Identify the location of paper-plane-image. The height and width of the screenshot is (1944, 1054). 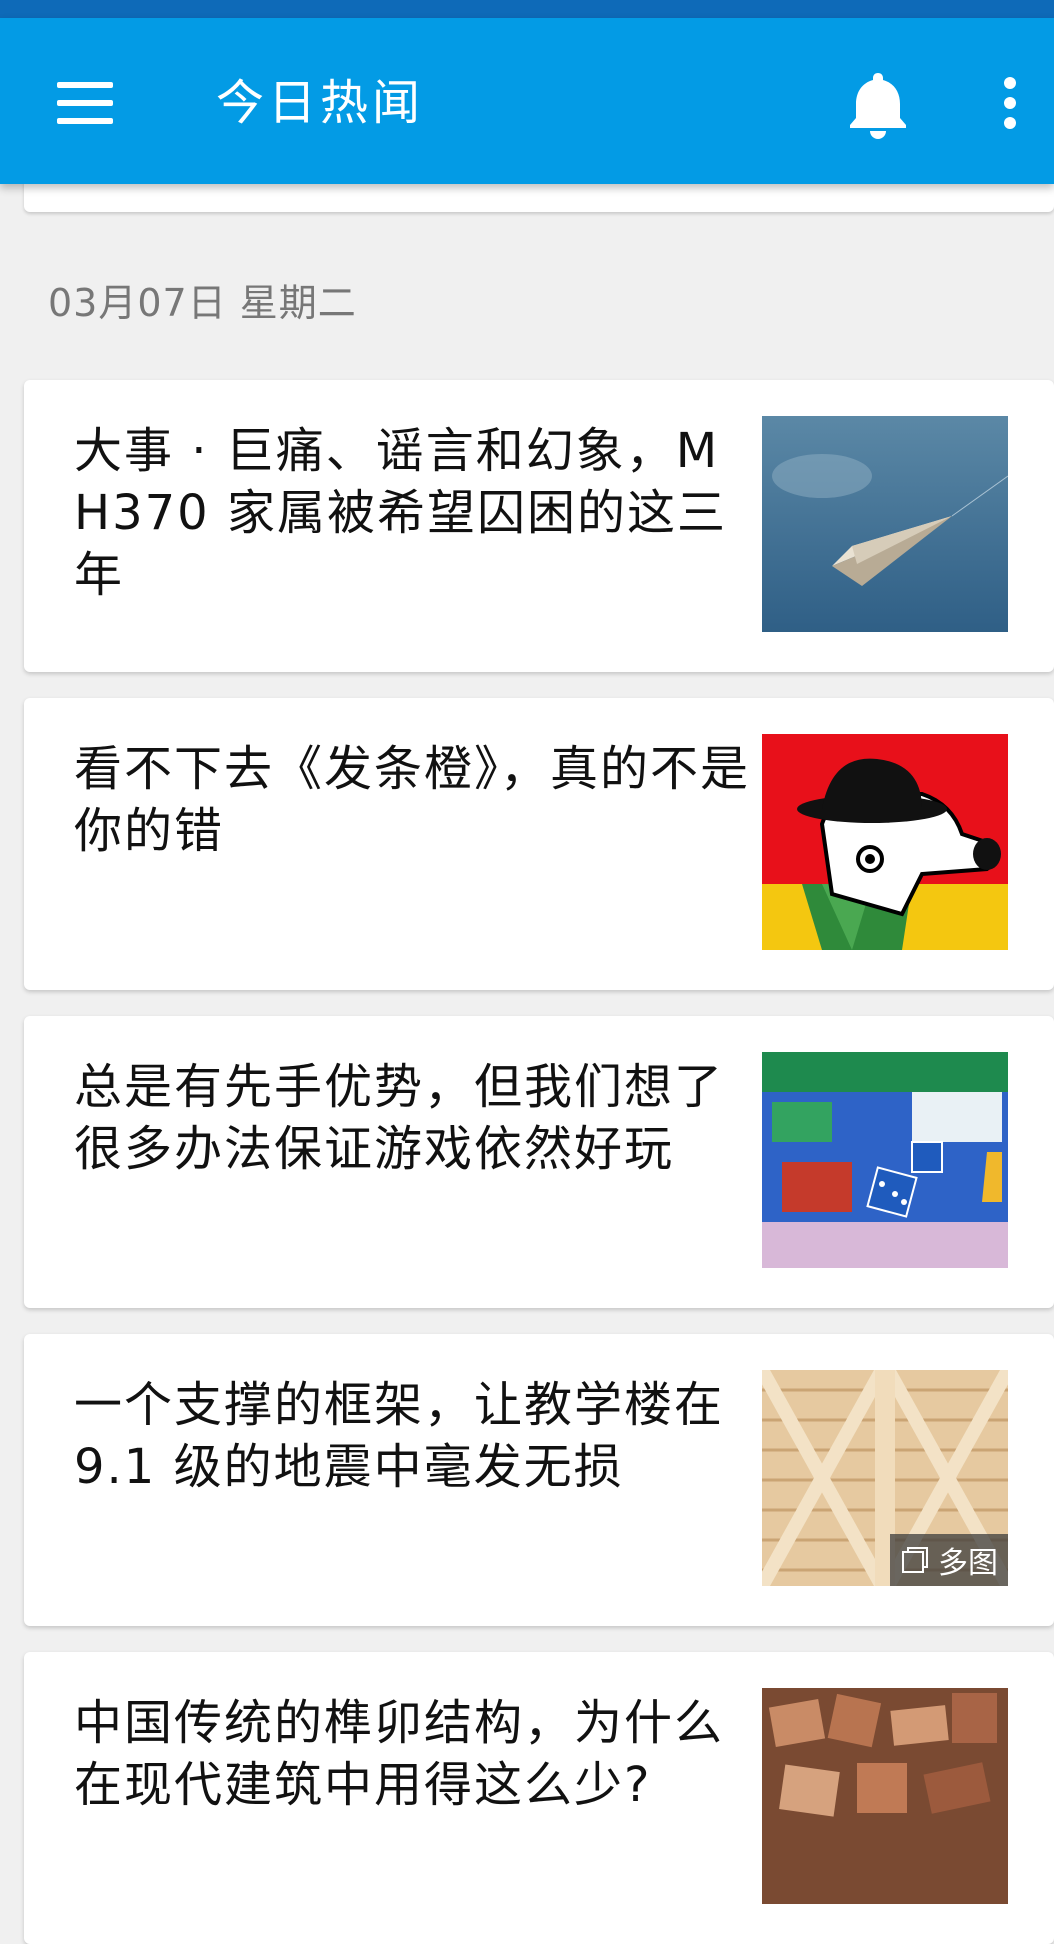
(885, 524).